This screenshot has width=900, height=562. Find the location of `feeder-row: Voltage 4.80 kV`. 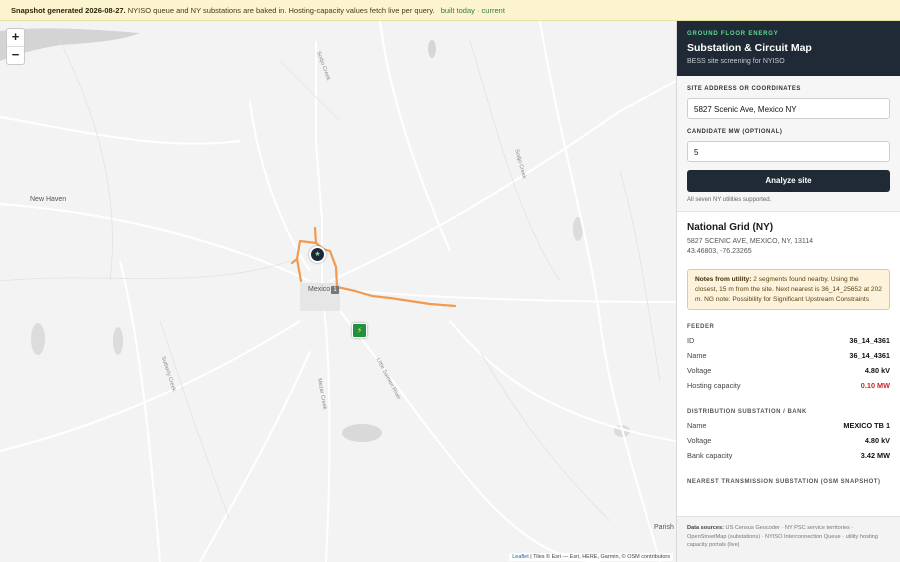

feeder-row: Voltage 4.80 kV is located at coordinates (788, 371).